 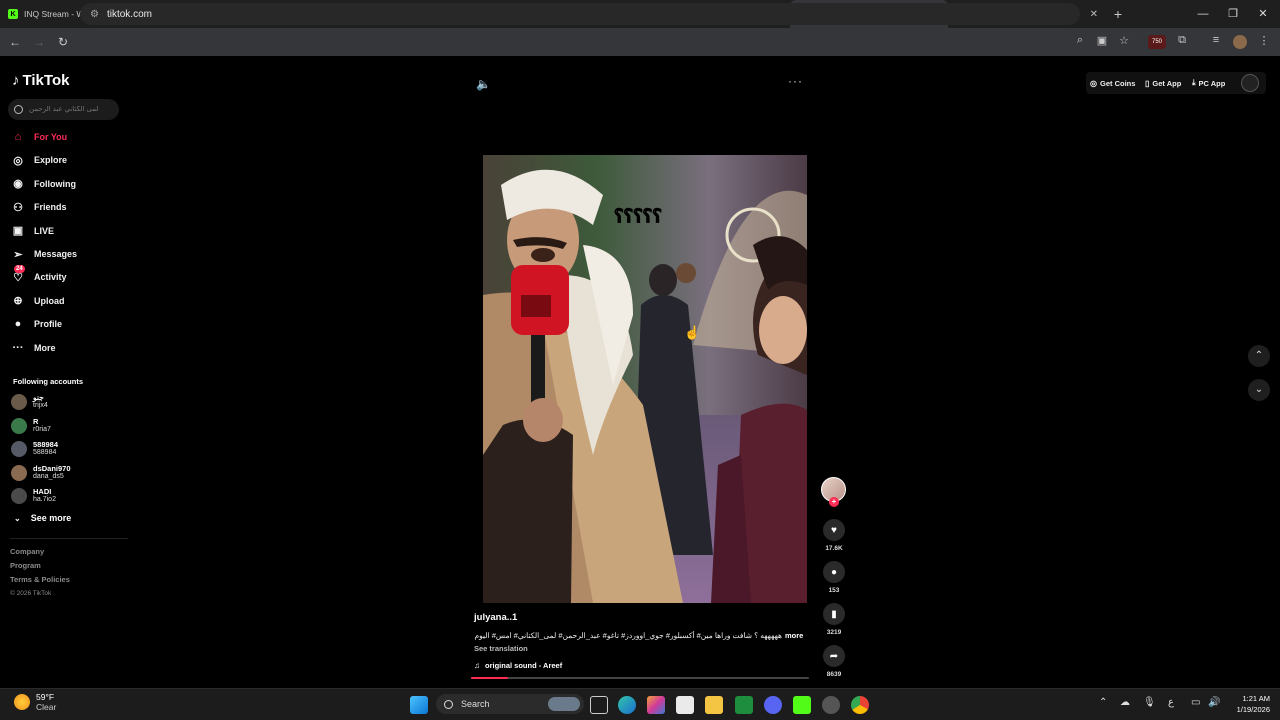 What do you see at coordinates (1214, 702) in the screenshot?
I see `speaker-icon: 🔊` at bounding box center [1214, 702].